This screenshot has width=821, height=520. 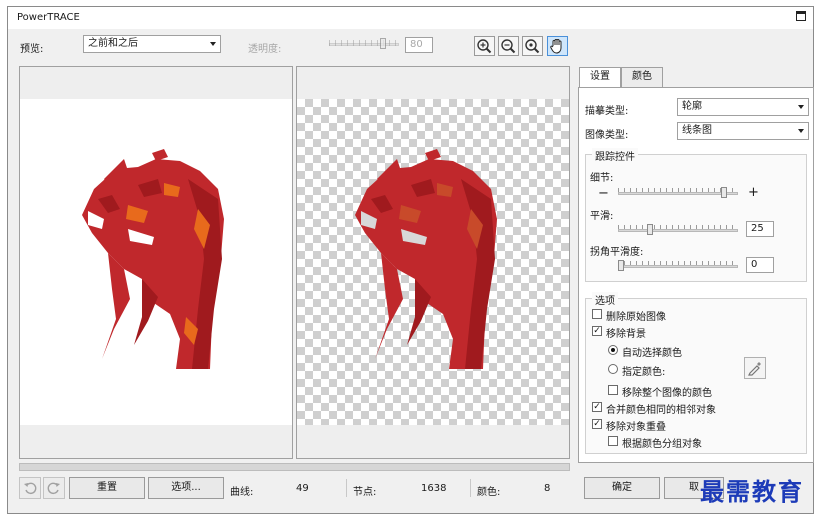 I want to click on eyedropper-icon, so click(x=754, y=369).